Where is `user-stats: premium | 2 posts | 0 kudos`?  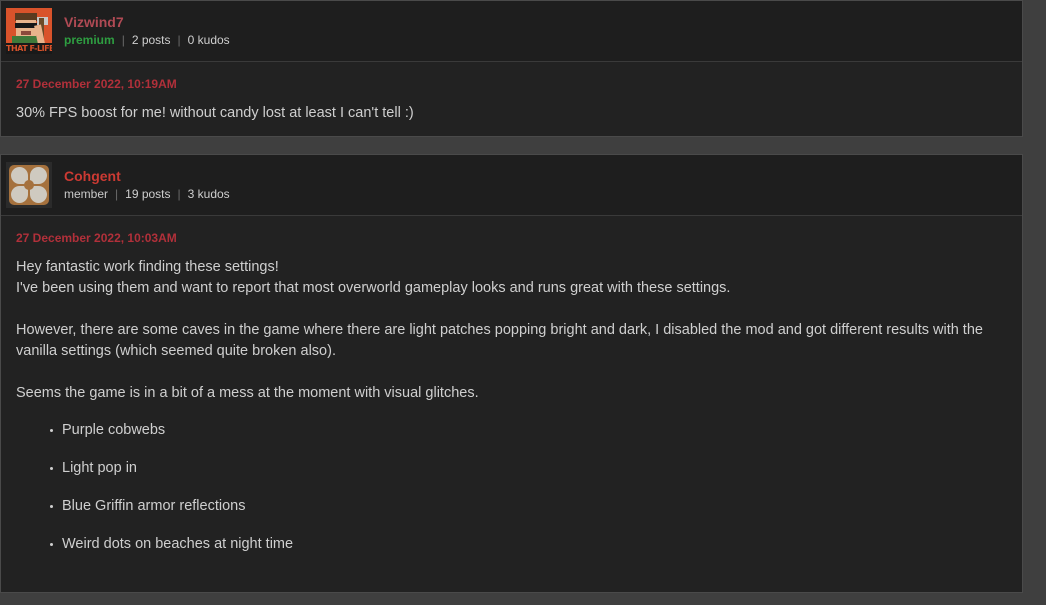
user-stats: premium | 2 posts | 0 kudos is located at coordinates (147, 40).